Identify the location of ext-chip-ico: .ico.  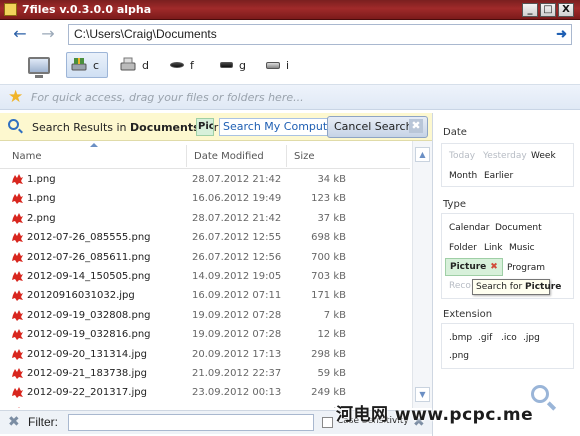
(509, 338).